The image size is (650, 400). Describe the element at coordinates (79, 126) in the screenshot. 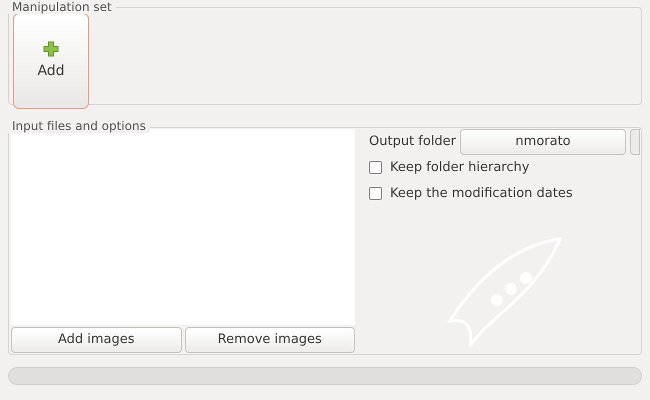

I see `section-title: Input files and options` at that location.